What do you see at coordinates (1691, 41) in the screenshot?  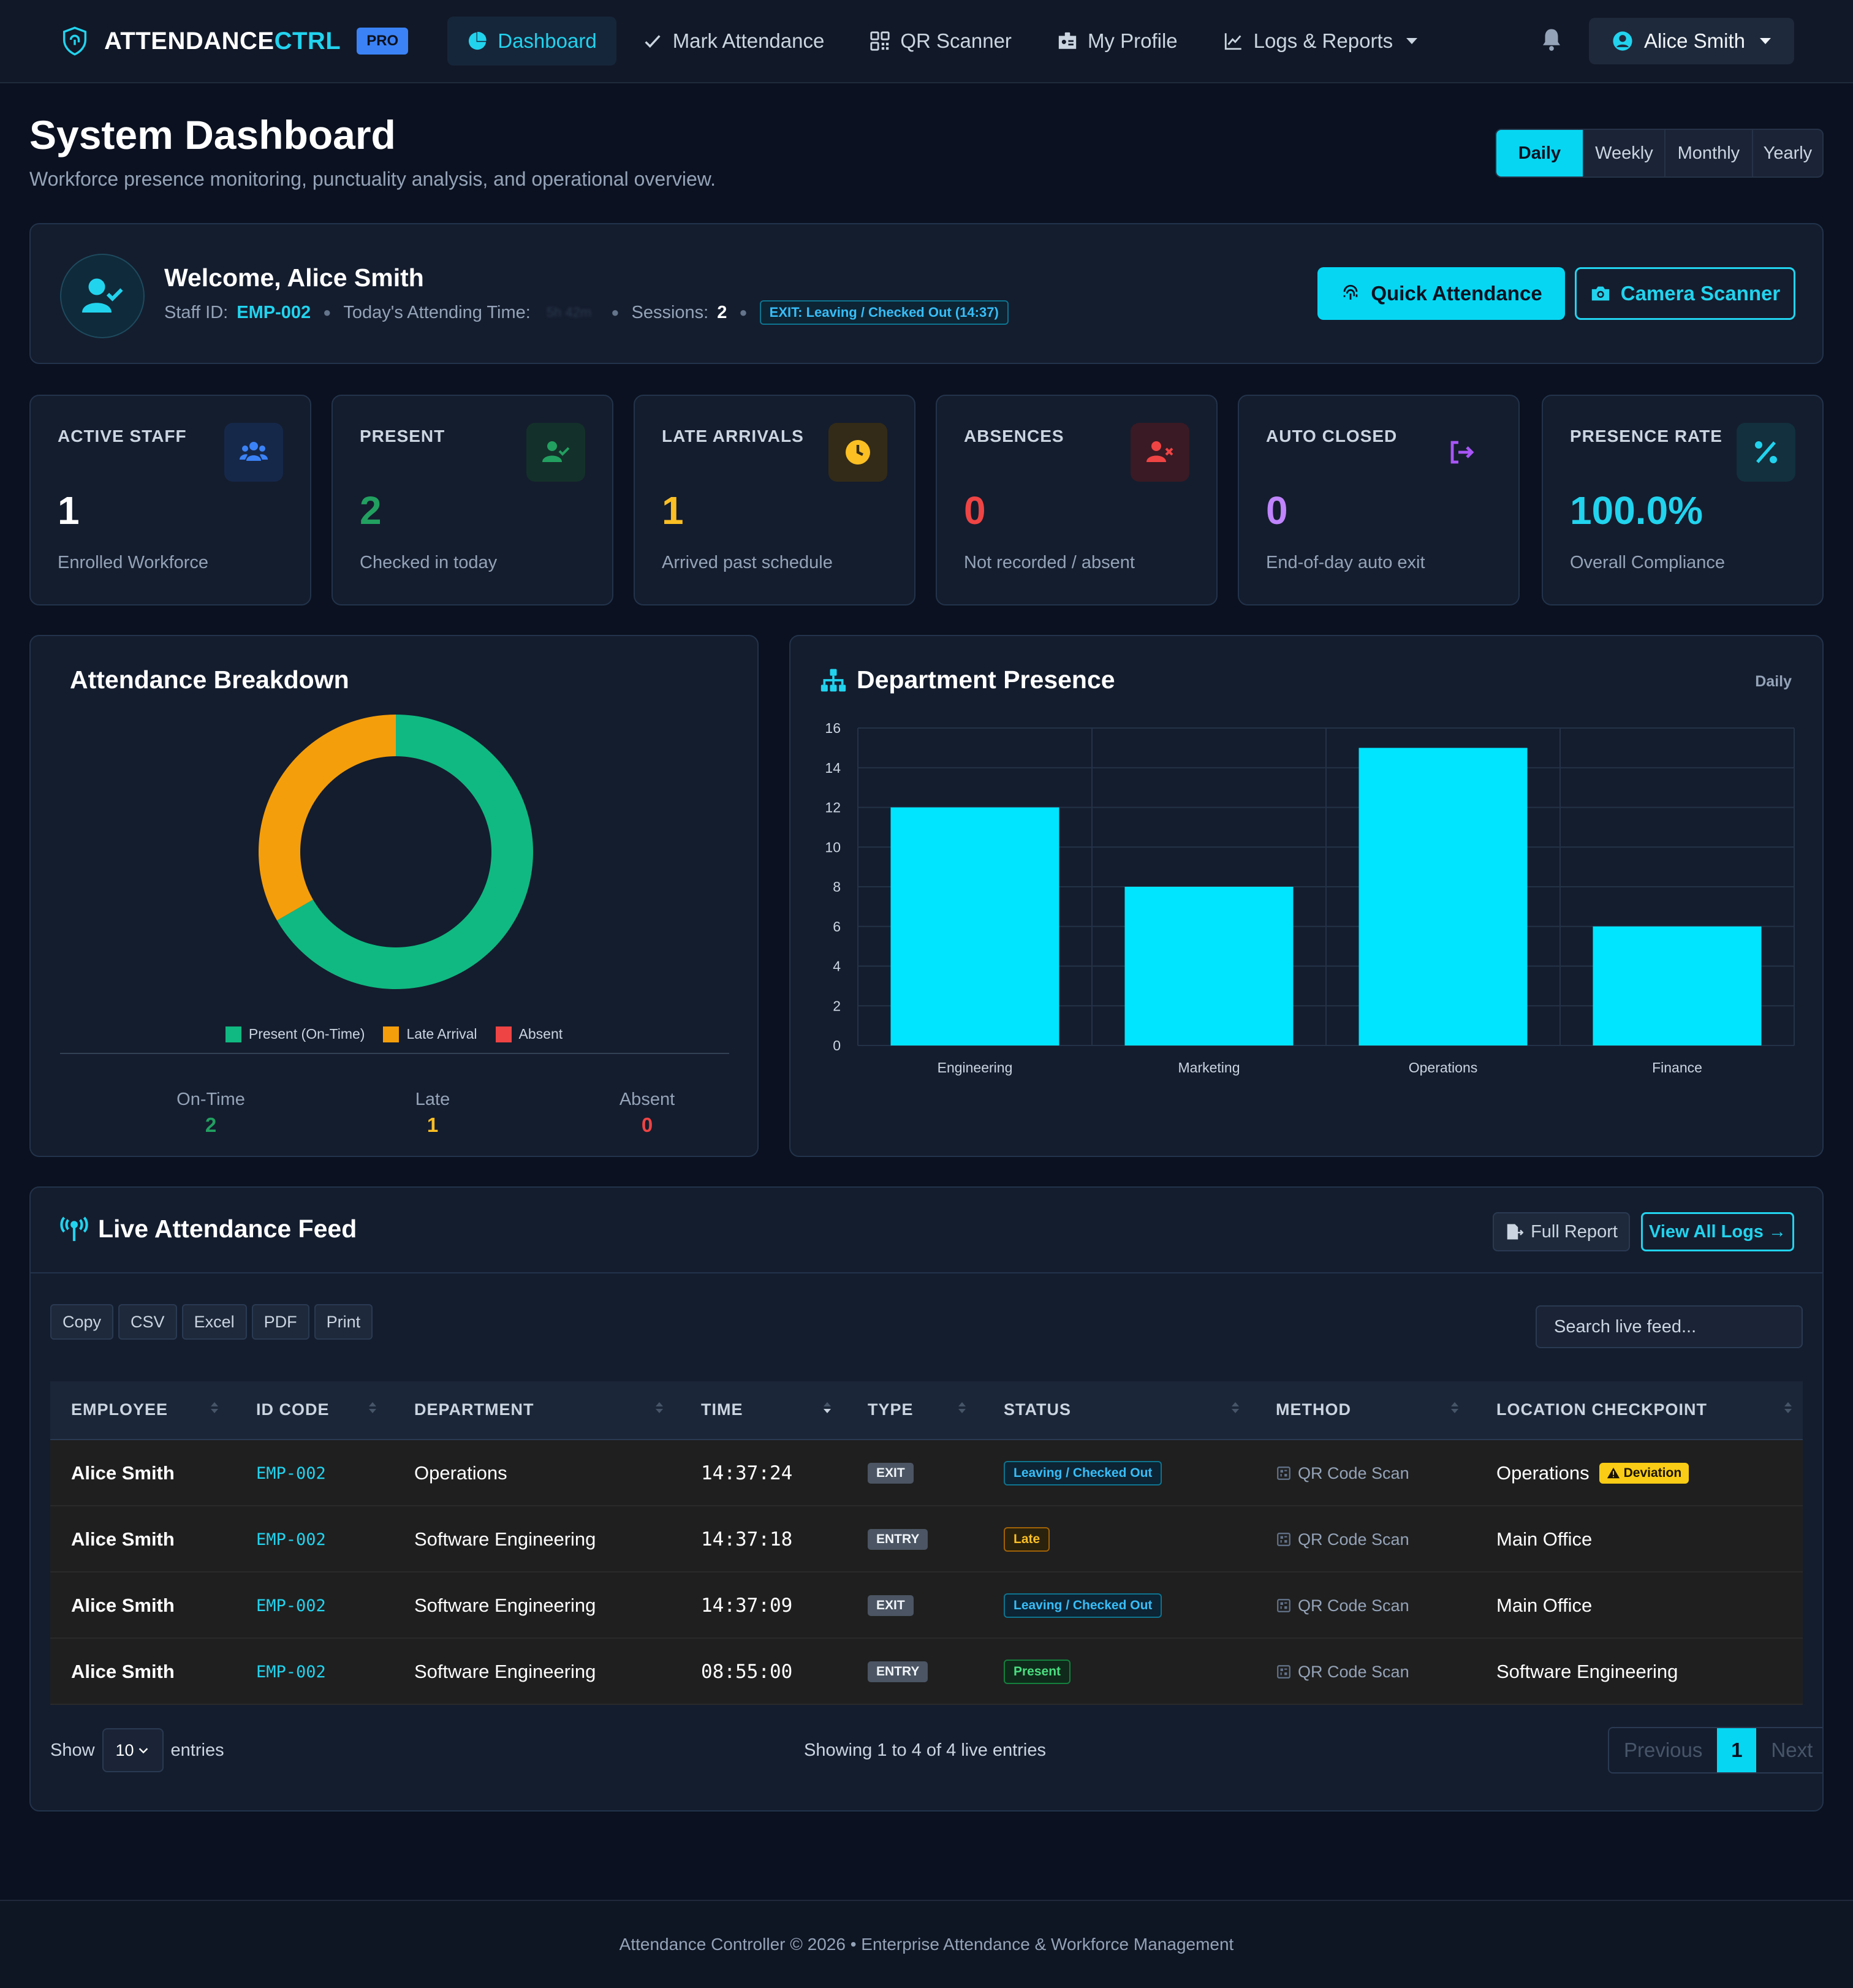 I see `user-menu-button: Alice Smith` at bounding box center [1691, 41].